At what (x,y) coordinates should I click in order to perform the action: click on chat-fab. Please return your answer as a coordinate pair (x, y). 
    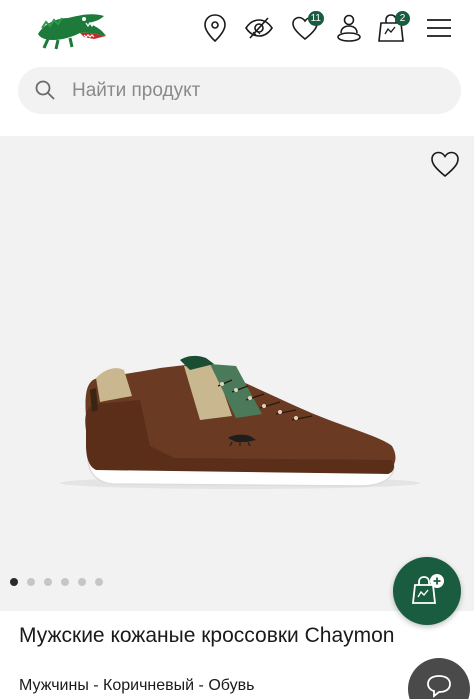
    Looking at the image, I should click on (439, 678).